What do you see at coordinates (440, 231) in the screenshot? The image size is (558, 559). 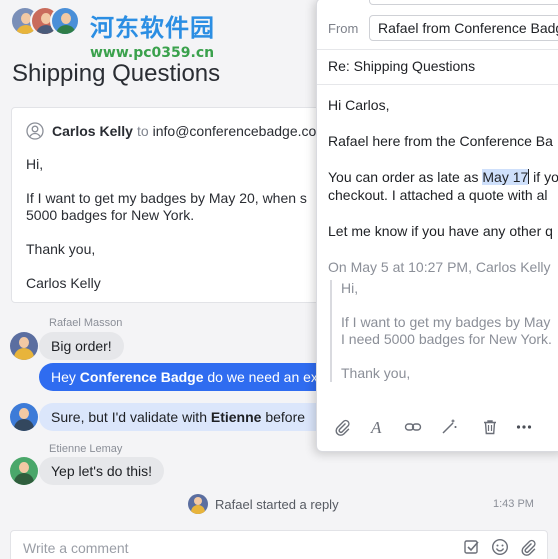 I see `reply-line: Let me know if you have any other q` at bounding box center [440, 231].